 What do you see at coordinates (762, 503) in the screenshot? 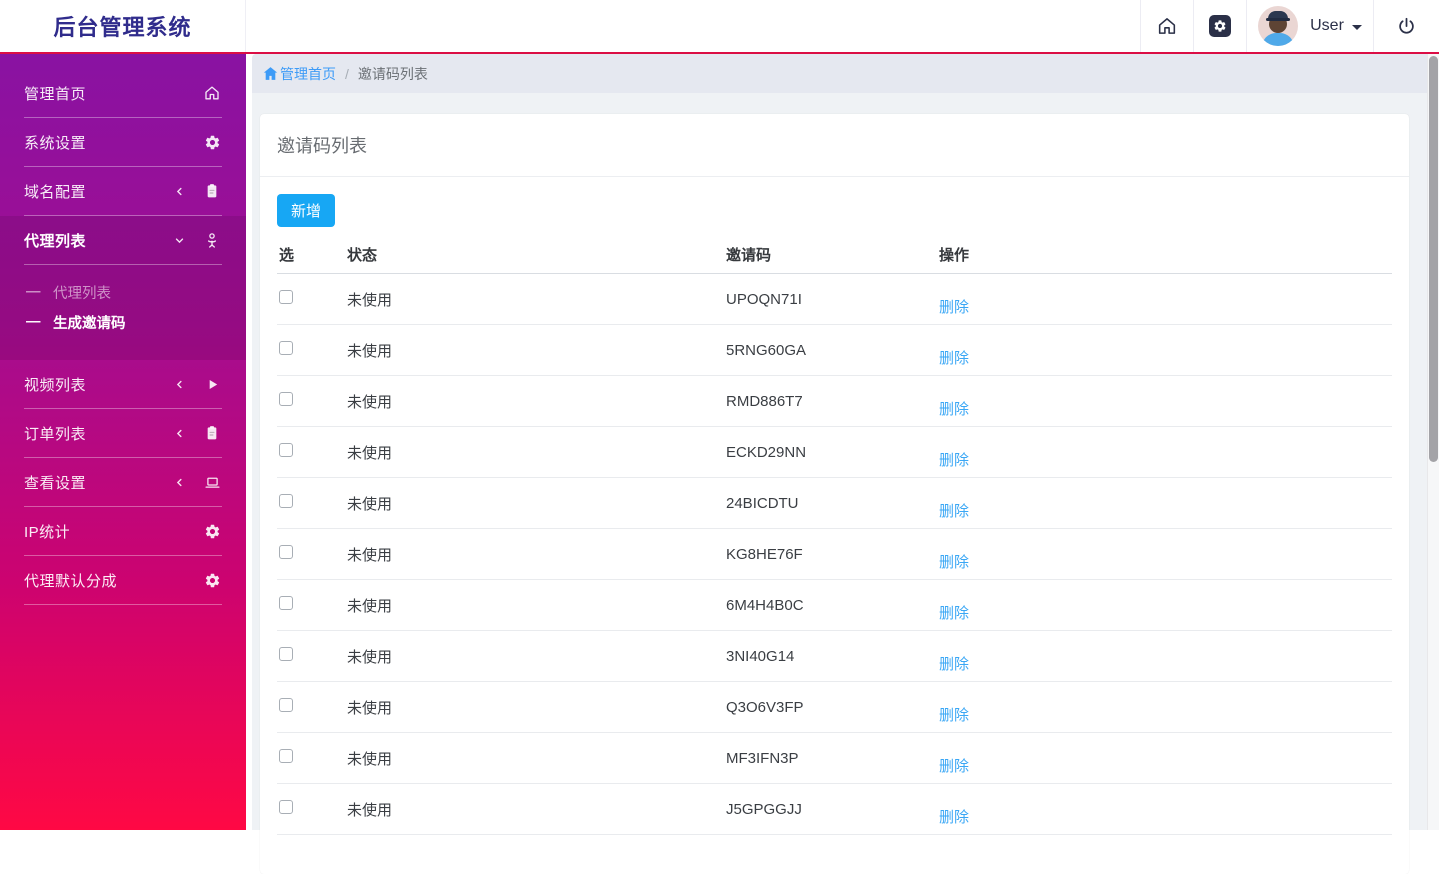
I see `row-code: 24BICDTU` at bounding box center [762, 503].